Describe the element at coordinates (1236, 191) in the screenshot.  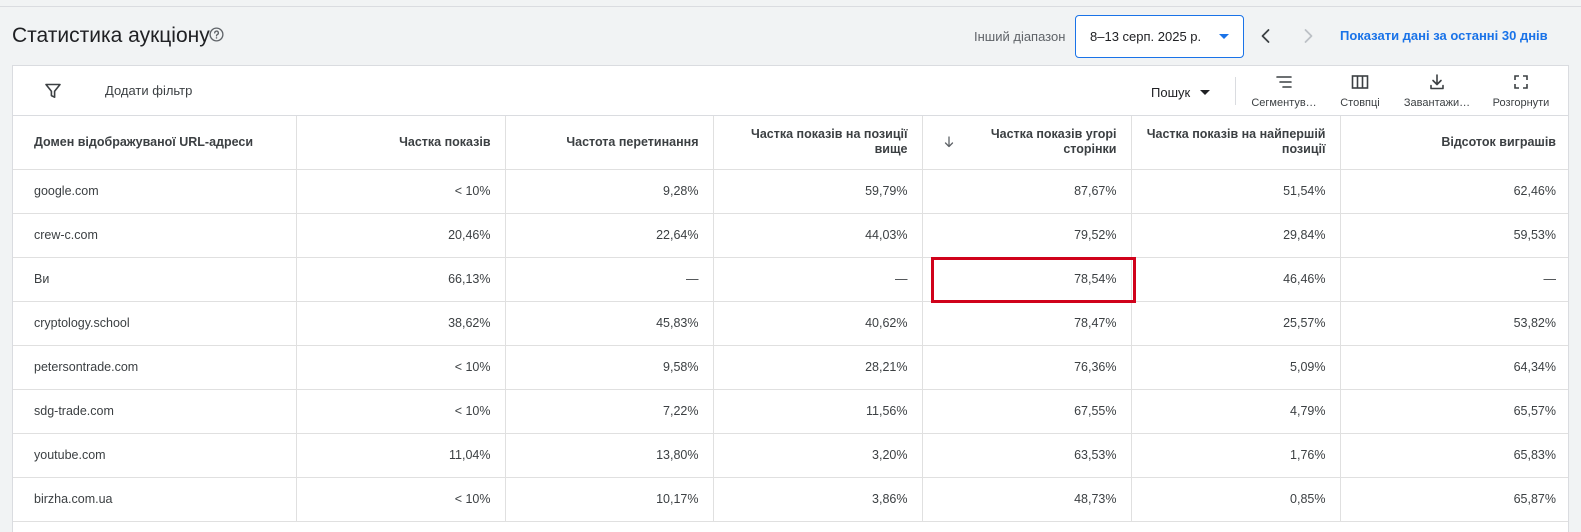
I see `cell-abs-top-rate: 51,54%` at that location.